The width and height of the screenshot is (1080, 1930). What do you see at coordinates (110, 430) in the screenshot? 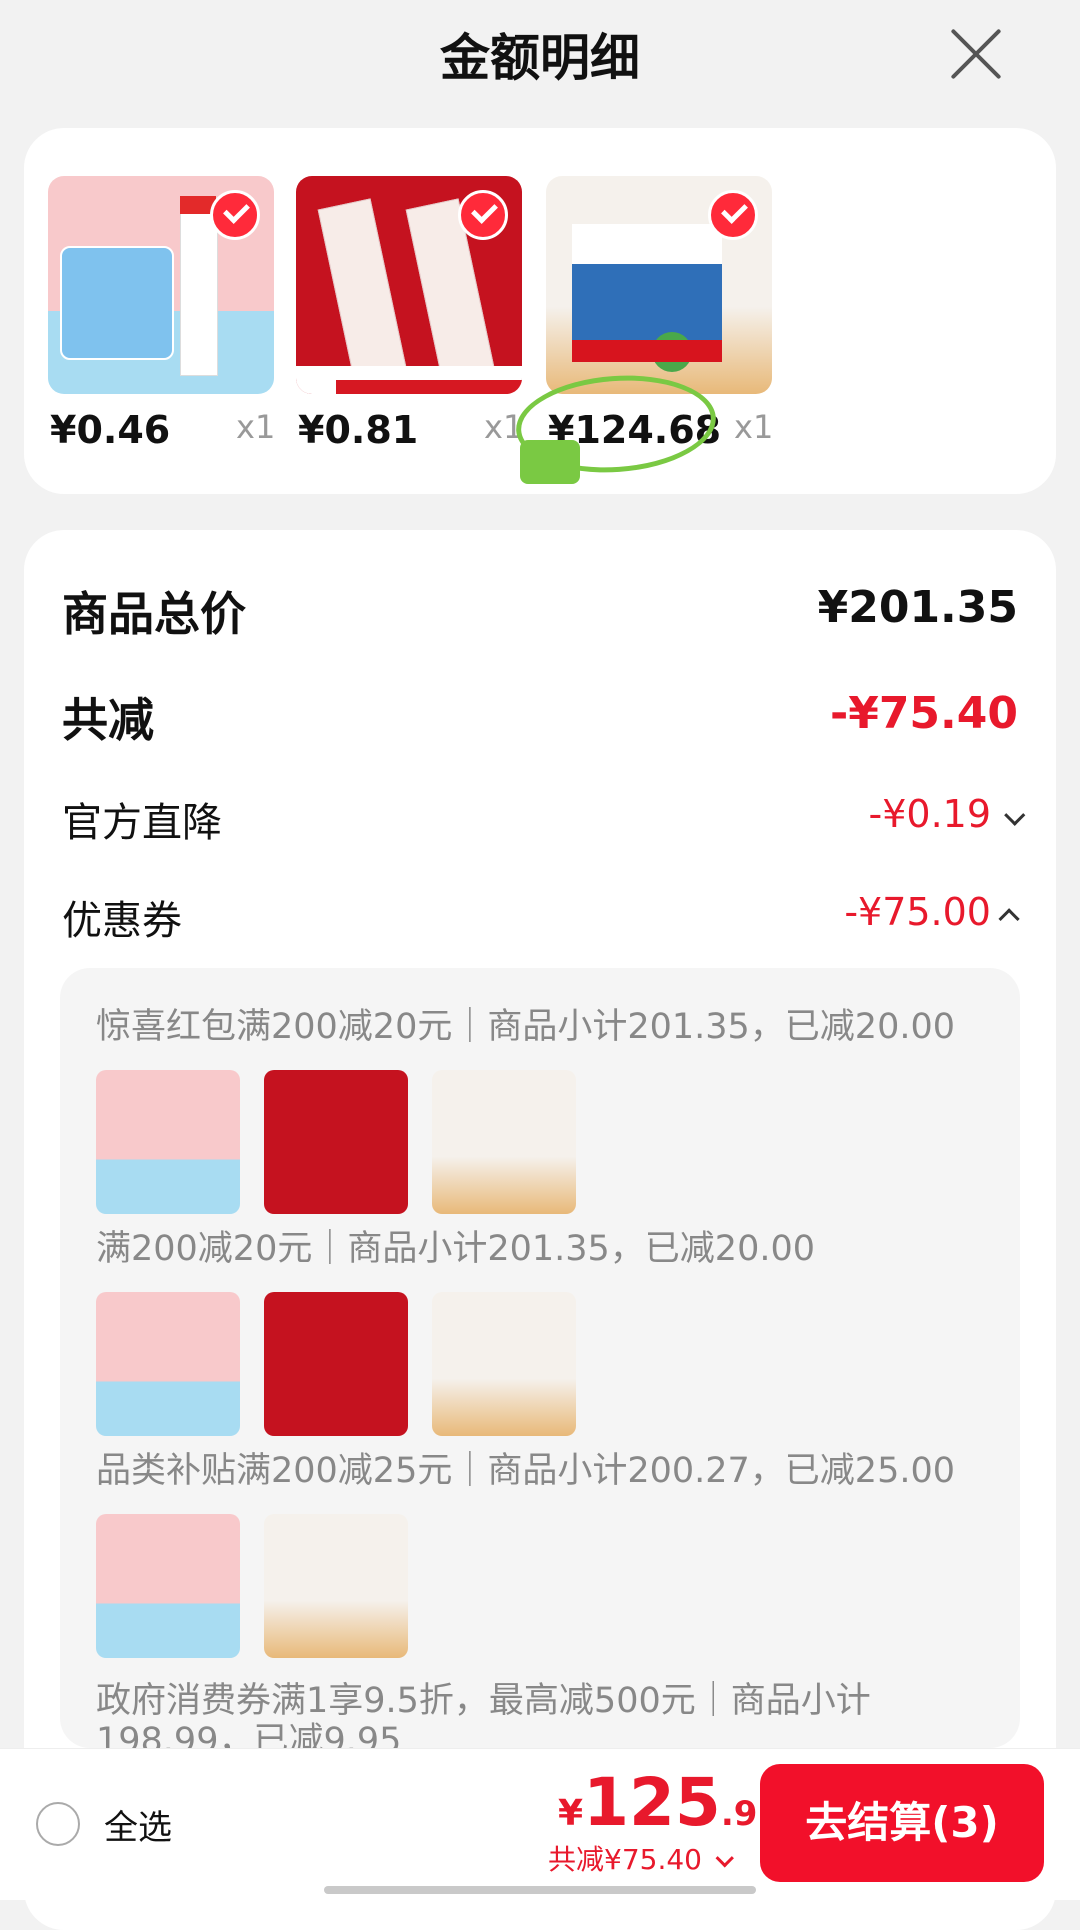
I see `product-price: ¥0.46` at bounding box center [110, 430].